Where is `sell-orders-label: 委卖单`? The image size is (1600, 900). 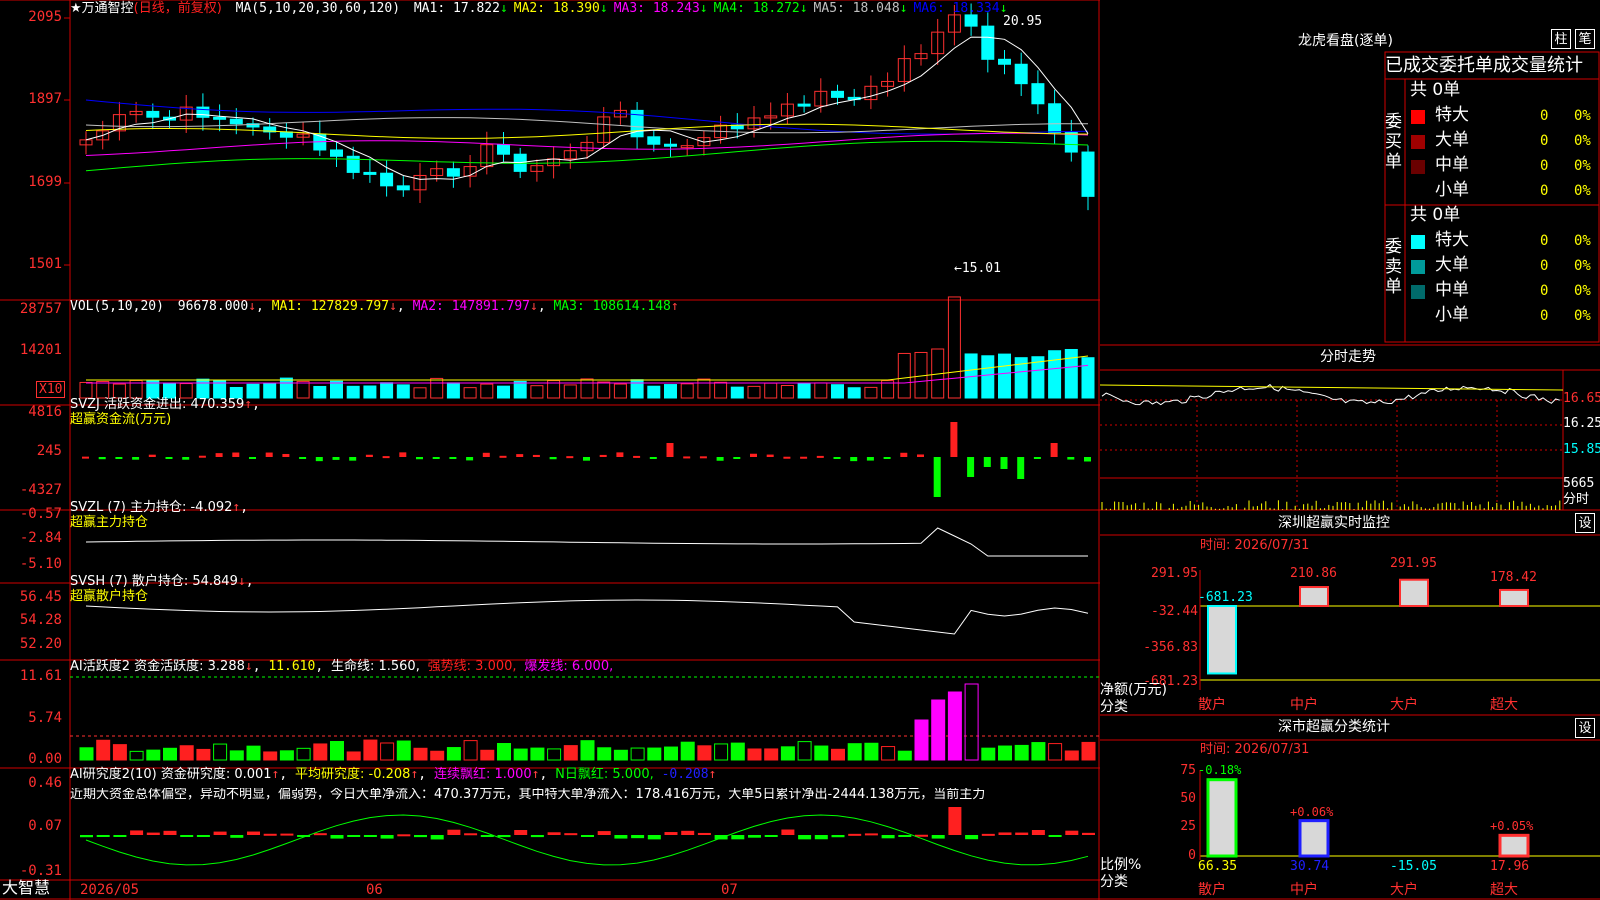 sell-orders-label: 委卖单 is located at coordinates (1393, 267).